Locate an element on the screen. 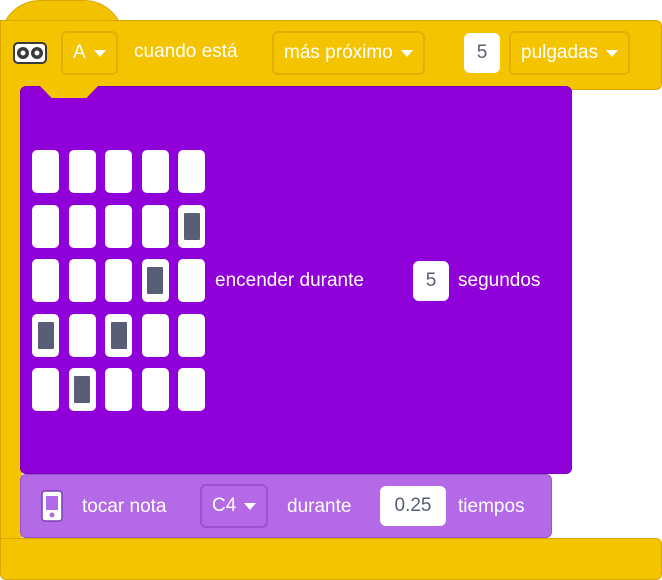  play-note-label: tocar nota is located at coordinates (124, 506).